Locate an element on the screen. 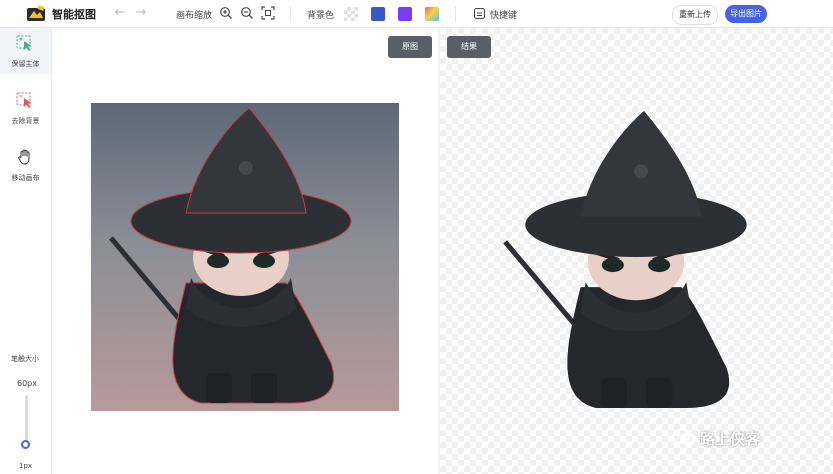 This screenshot has height=474, width=833. wechat-icon is located at coordinates (684, 436).